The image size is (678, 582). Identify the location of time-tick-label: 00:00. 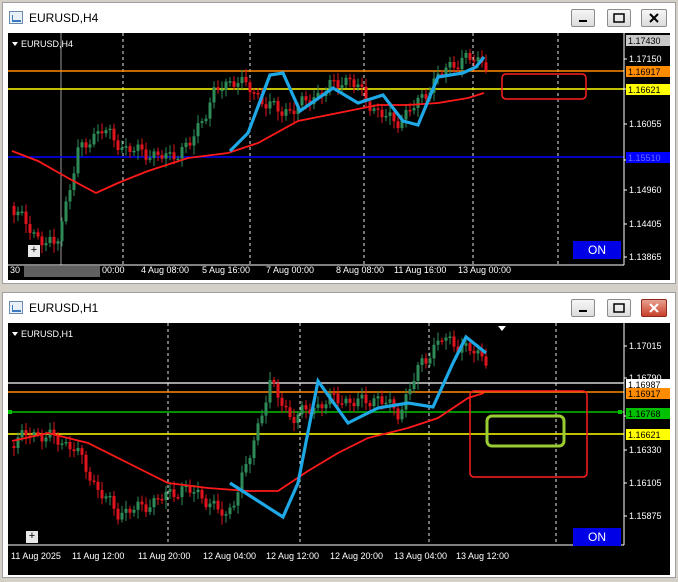
(113, 270).